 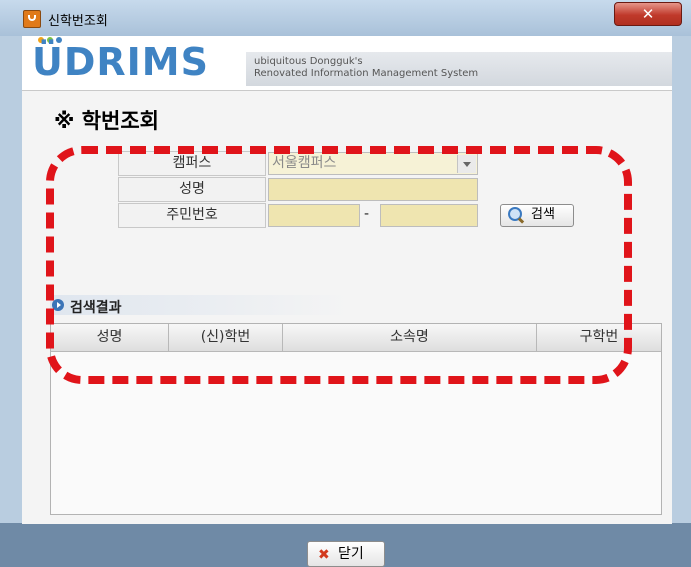 I want to click on close-button: ✖ 닫기, so click(x=346, y=554).